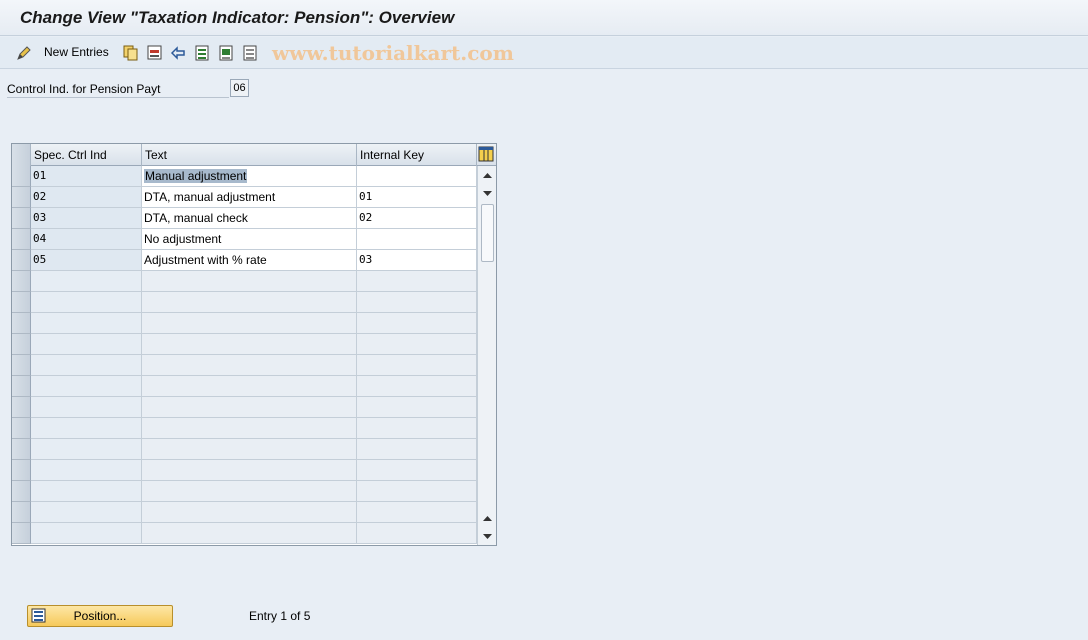 Image resolution: width=1088 pixels, height=640 pixels. What do you see at coordinates (487, 233) in the screenshot?
I see `scroll-thumb` at bounding box center [487, 233].